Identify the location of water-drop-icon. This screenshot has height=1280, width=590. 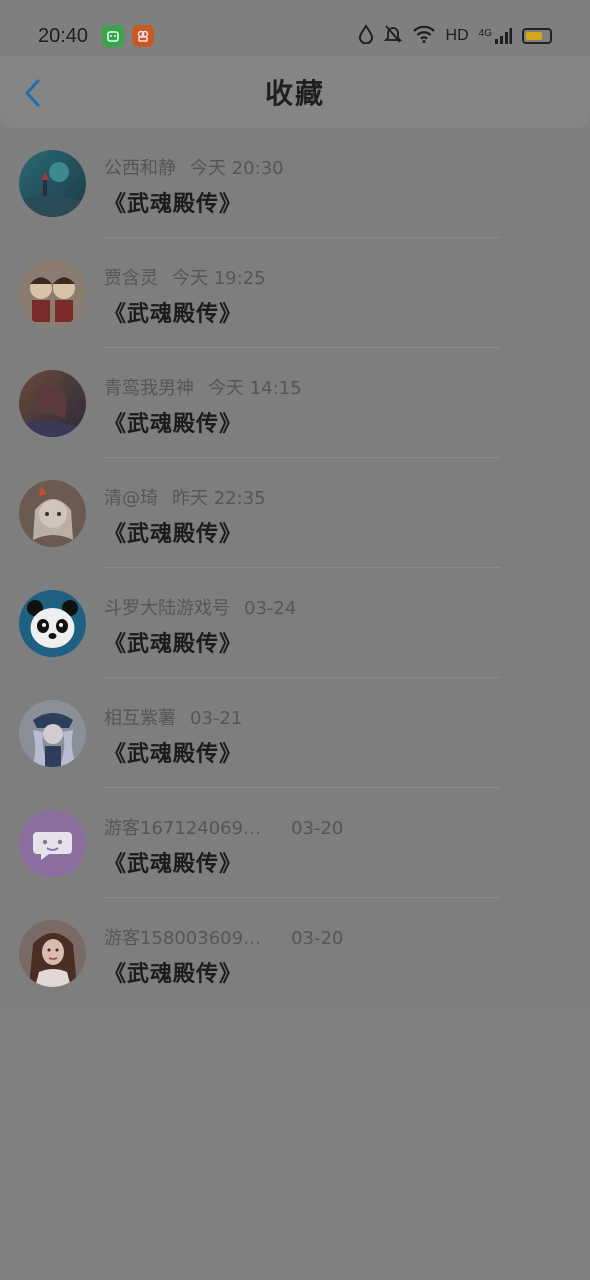
(366, 36).